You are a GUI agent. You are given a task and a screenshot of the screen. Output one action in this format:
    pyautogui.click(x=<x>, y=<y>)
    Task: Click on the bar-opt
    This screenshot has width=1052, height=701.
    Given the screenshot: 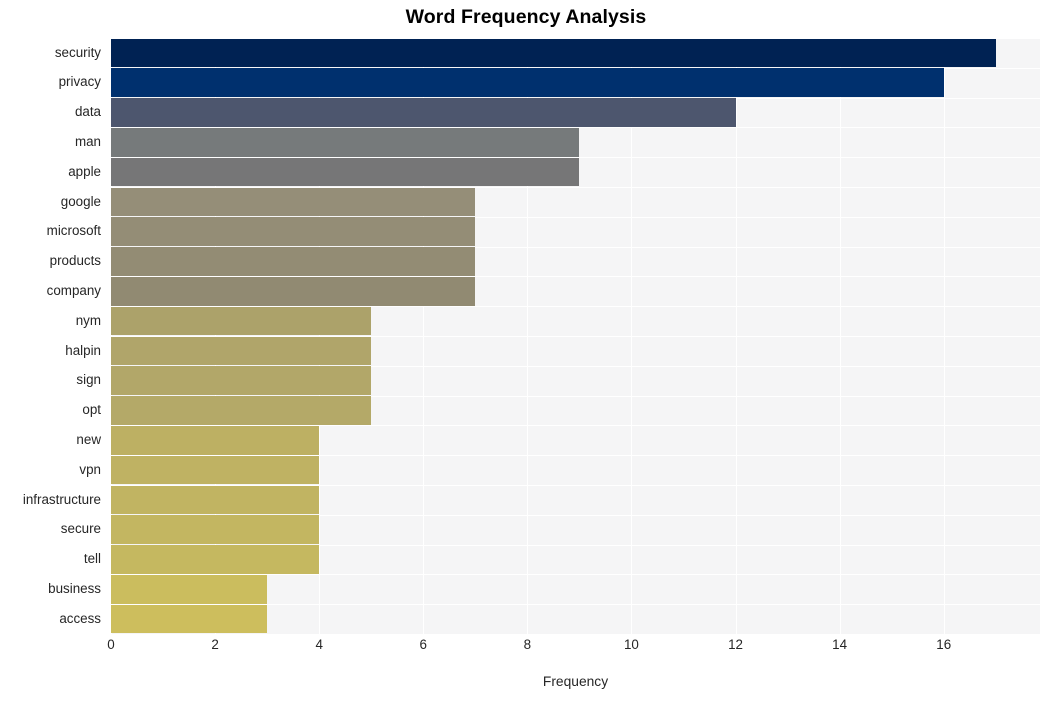 What is the action you would take?
    pyautogui.click(x=241, y=410)
    